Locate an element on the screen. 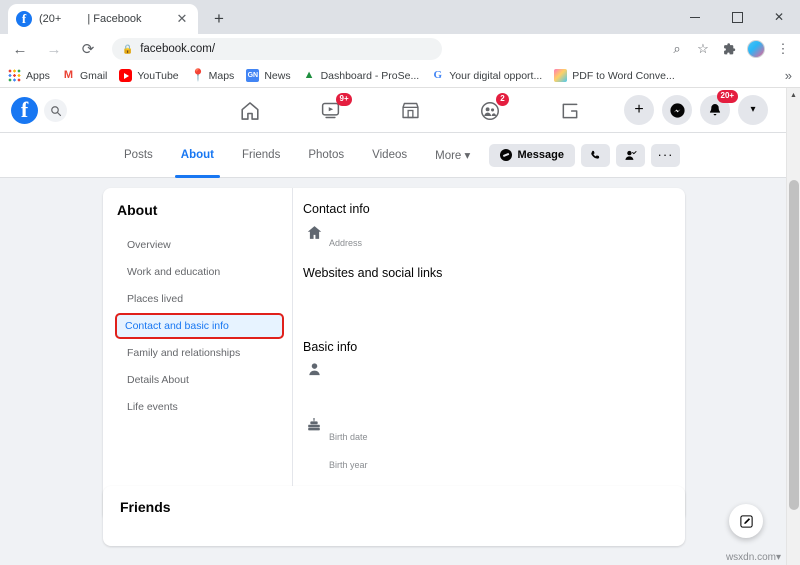 The height and width of the screenshot is (565, 800). groups-badge: 2 is located at coordinates (502, 99).